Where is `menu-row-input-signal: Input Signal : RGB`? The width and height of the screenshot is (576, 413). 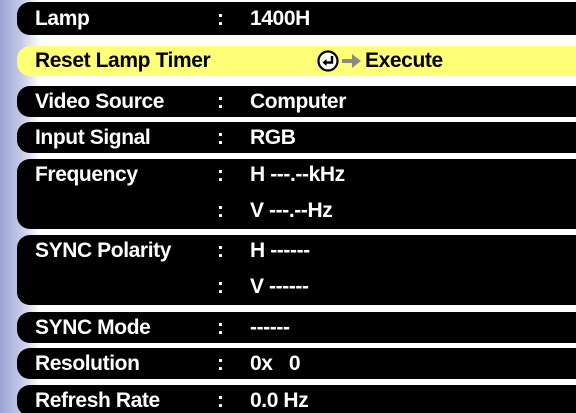 menu-row-input-signal: Input Signal : RGB is located at coordinates (296, 137).